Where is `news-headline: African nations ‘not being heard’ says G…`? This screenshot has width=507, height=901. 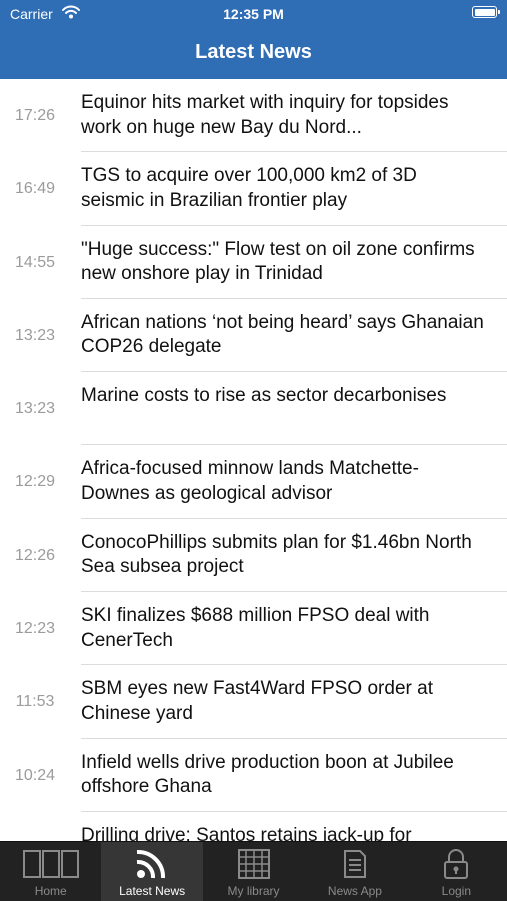 news-headline: African nations ‘not being heard’ says G… is located at coordinates (282, 334).